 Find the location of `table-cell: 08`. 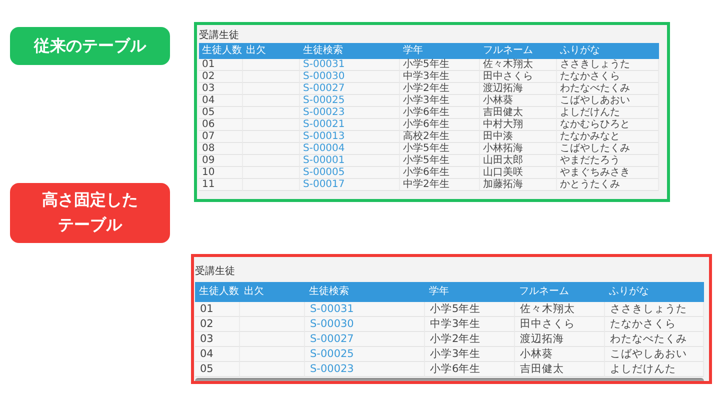

table-cell: 08 is located at coordinates (221, 149).